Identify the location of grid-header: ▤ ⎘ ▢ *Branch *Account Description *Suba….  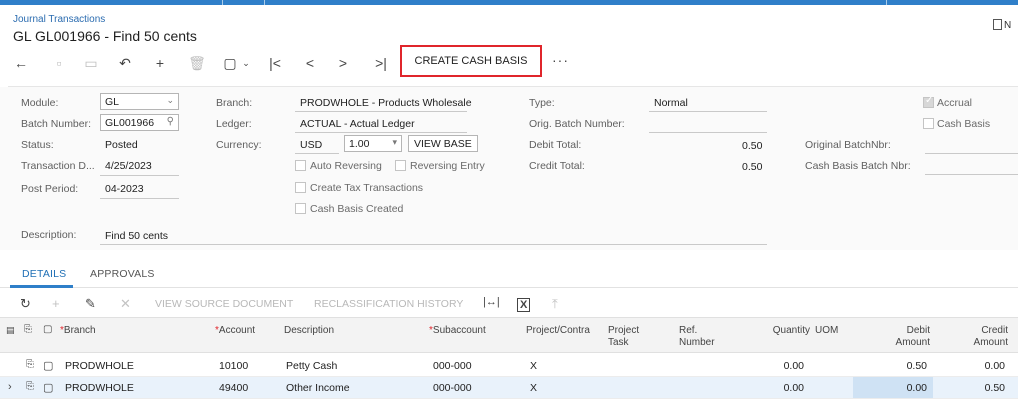
(509, 335).